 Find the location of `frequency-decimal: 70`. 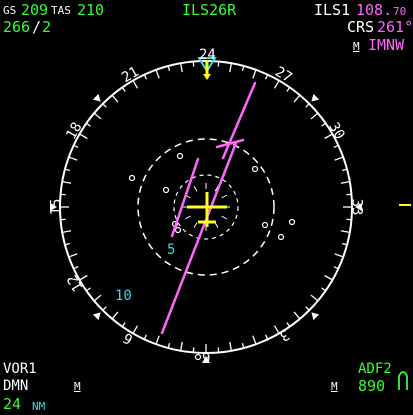

frequency-decimal: 70 is located at coordinates (400, 11).